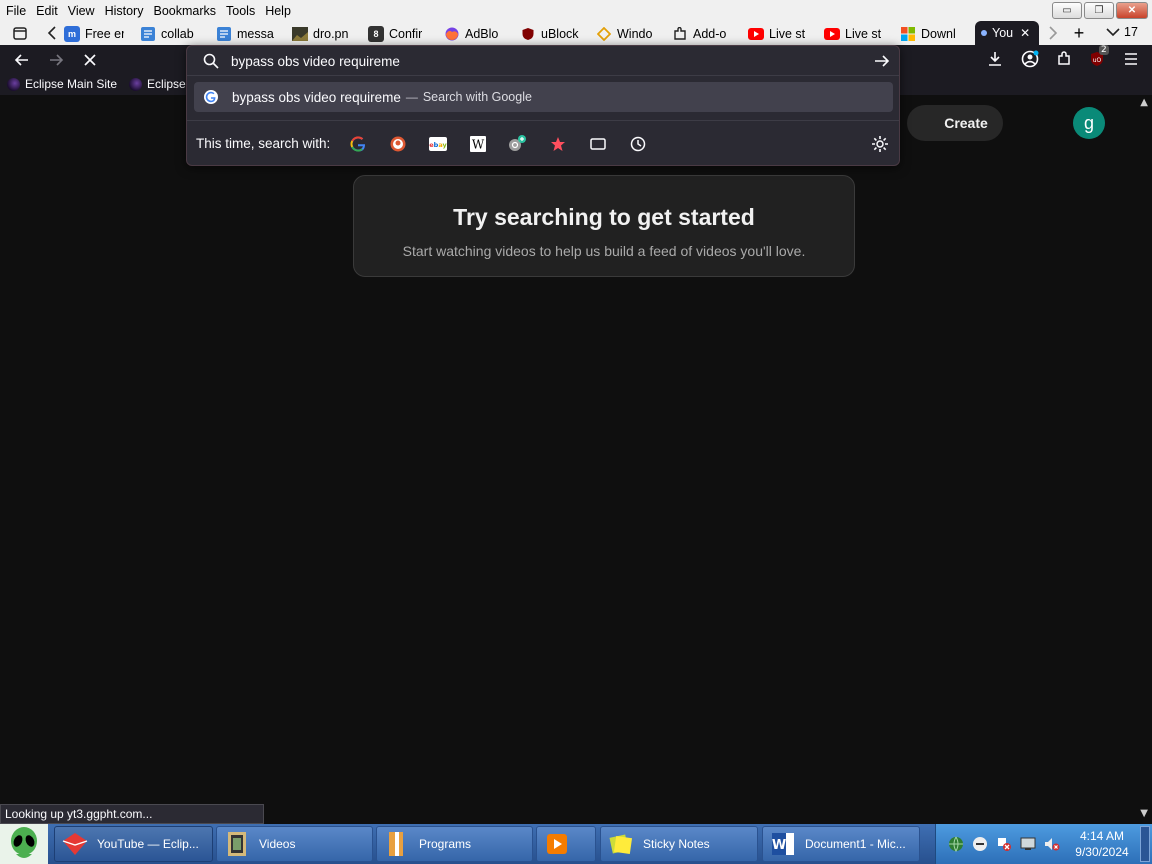 Image resolution: width=1152 pixels, height=864 pixels. What do you see at coordinates (376, 34) in the screenshot?
I see `b-icon: 8` at bounding box center [376, 34].